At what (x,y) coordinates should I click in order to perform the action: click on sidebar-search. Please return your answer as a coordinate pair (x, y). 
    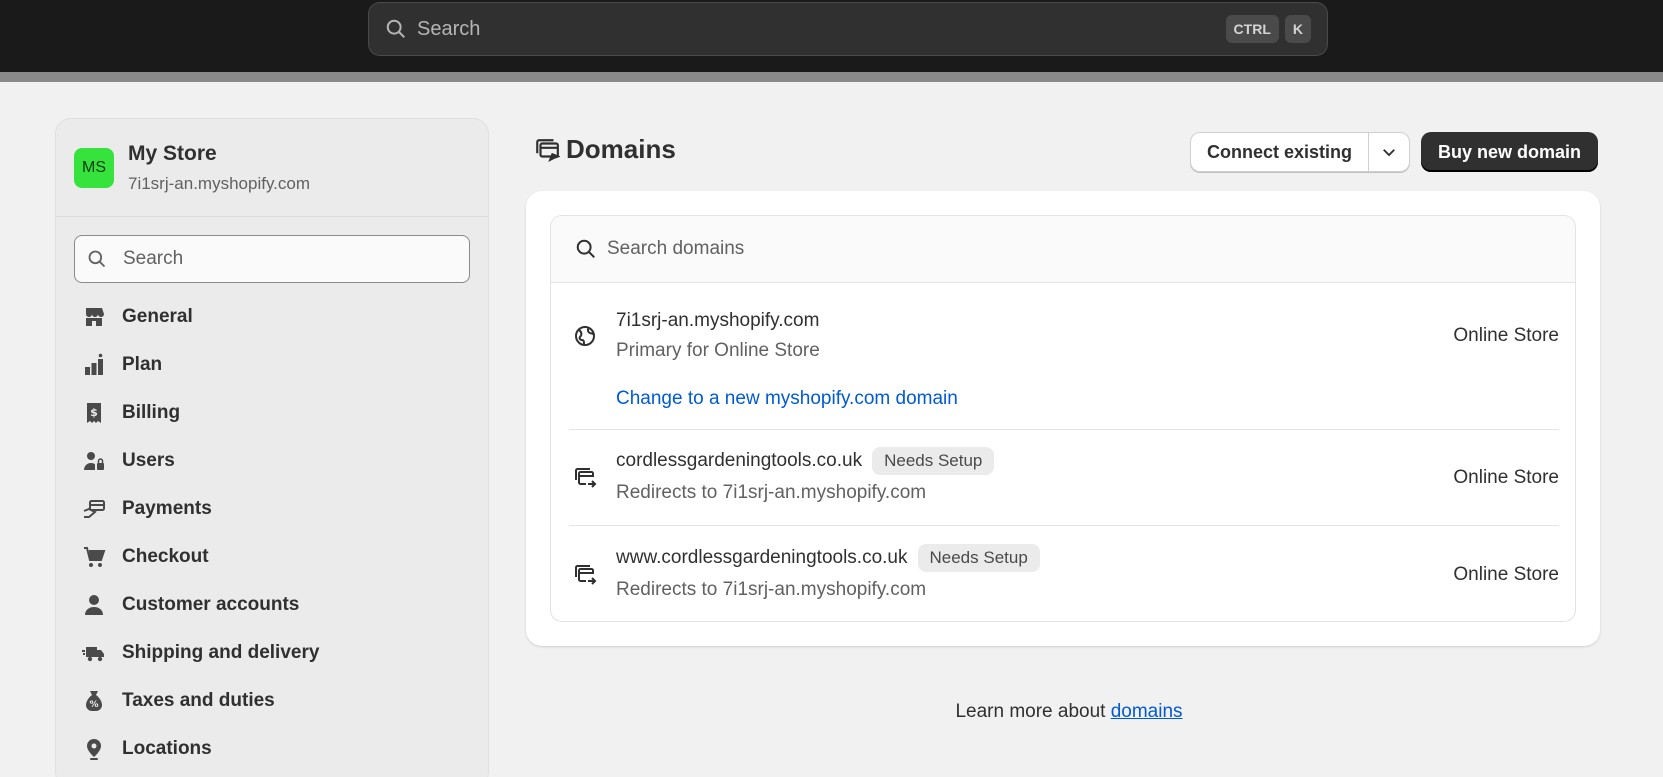
    Looking at the image, I should click on (272, 259).